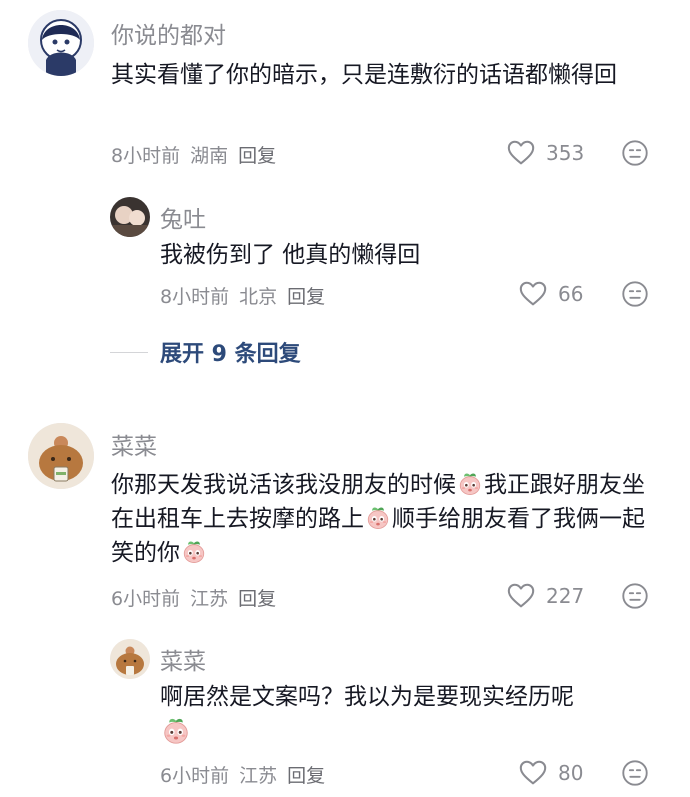 Image resolution: width=690 pixels, height=797 pixels. I want to click on like-count: 227, so click(565, 596).